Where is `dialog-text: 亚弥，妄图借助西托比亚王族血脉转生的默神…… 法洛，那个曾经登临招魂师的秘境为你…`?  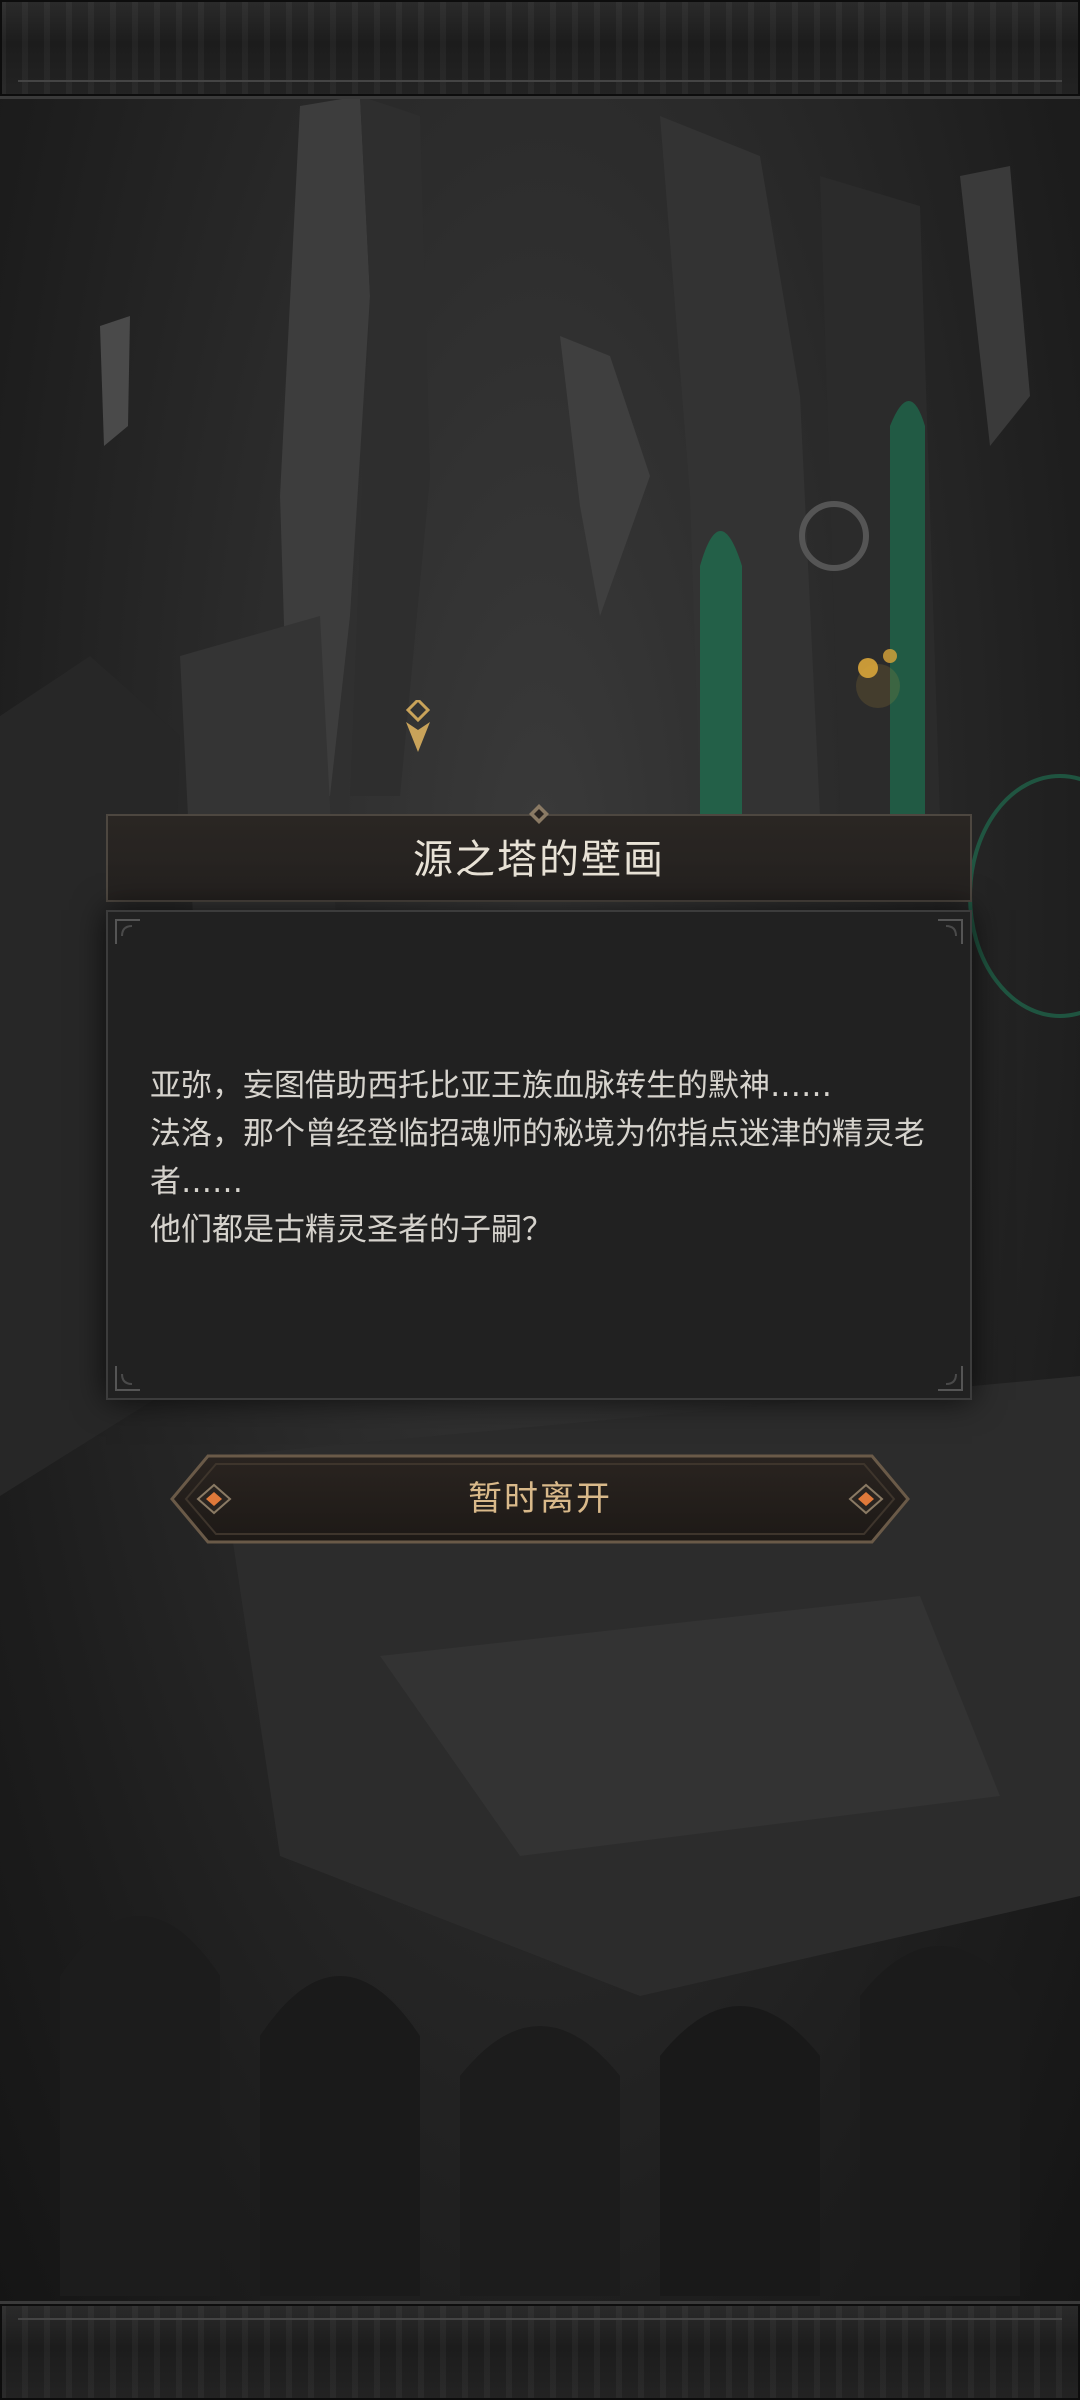 dialog-text: 亚弥，妄图借助西托比亚王族血脉转生的默神…… 法洛，那个曾经登临招魂师的秘境为你… is located at coordinates (550, 1158).